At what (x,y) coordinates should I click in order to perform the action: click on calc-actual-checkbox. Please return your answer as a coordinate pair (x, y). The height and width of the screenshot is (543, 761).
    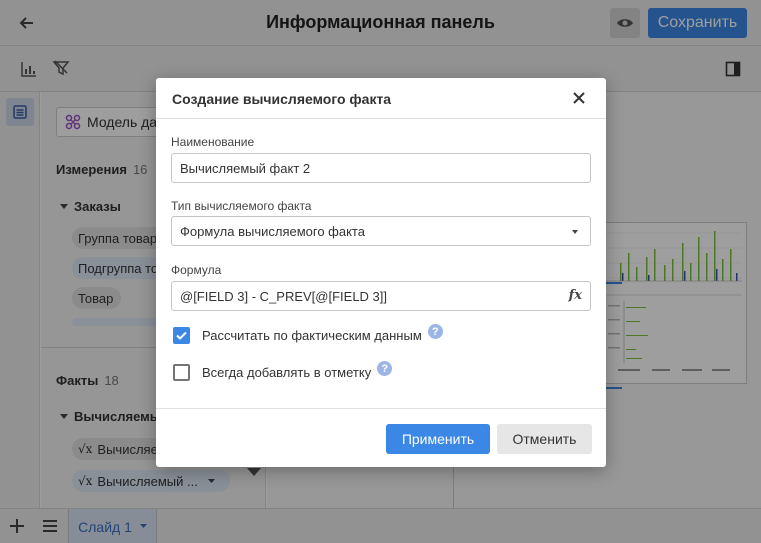
    Looking at the image, I should click on (181, 335).